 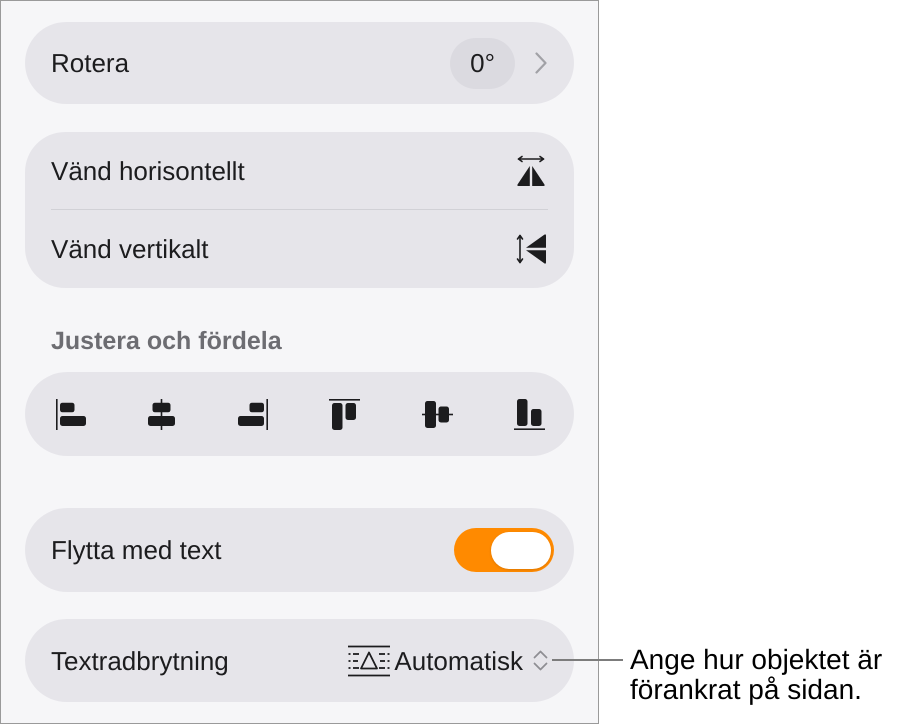 What do you see at coordinates (437, 414) in the screenshot?
I see `align-middle-icon` at bounding box center [437, 414].